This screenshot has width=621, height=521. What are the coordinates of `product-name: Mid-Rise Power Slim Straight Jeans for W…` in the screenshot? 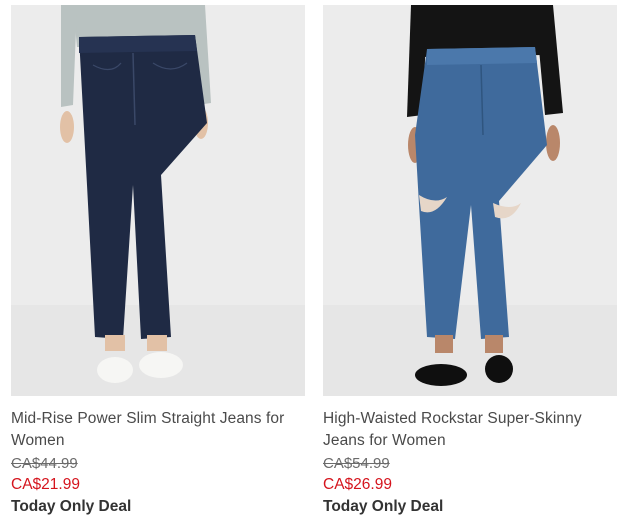 It's located at (158, 430).